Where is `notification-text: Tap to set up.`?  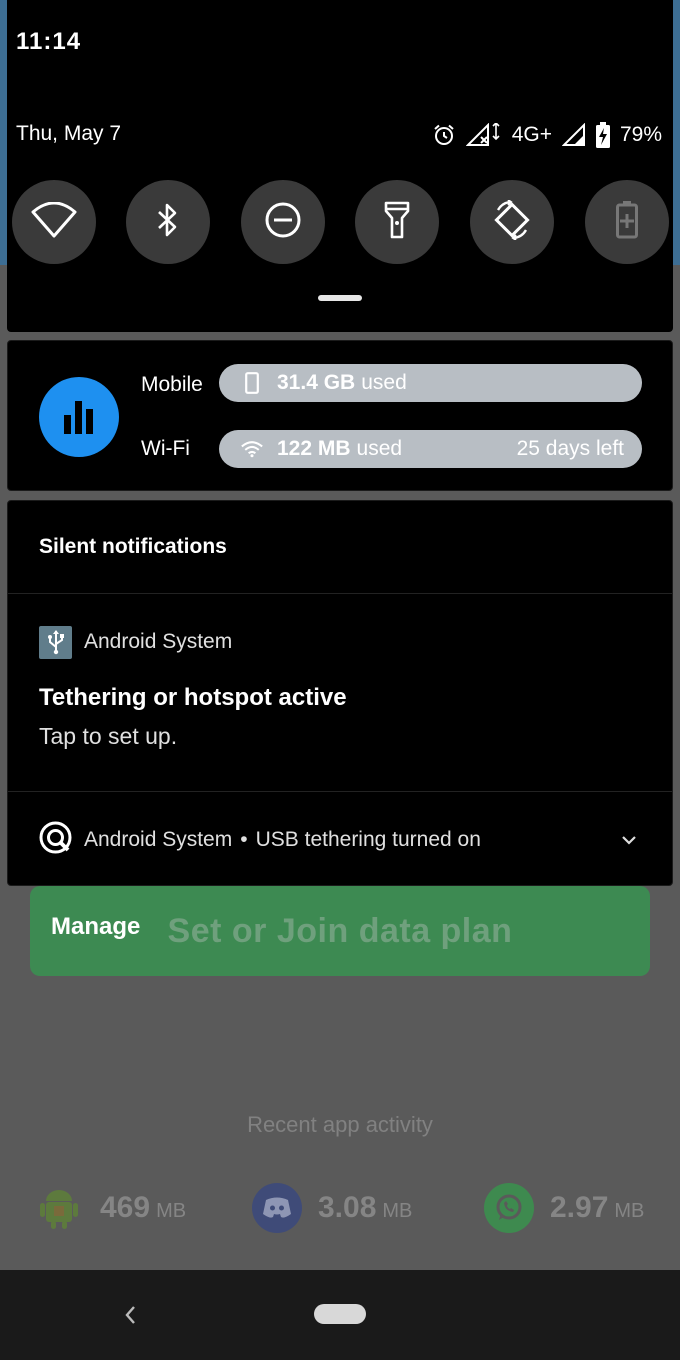 notification-text: Tap to set up. is located at coordinates (108, 736).